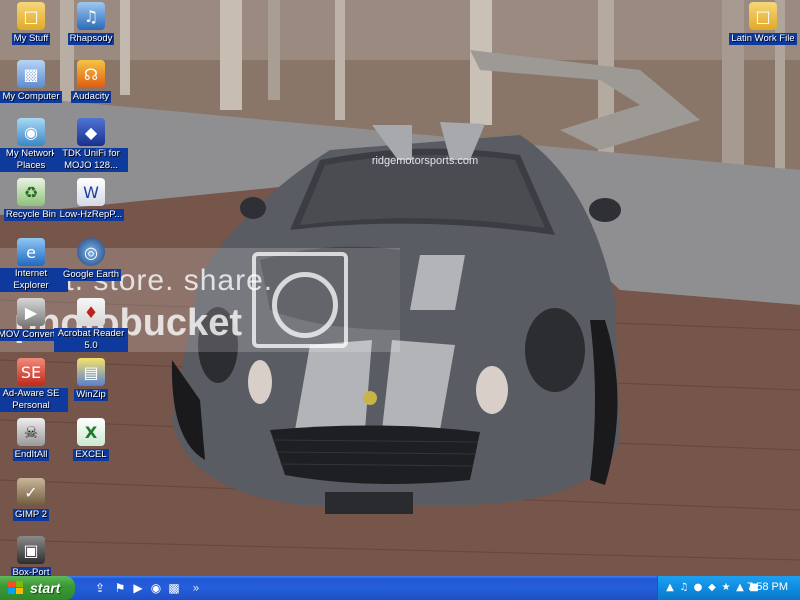  What do you see at coordinates (91, 39) in the screenshot?
I see `desktop-icon-label: Rhapsody` at bounding box center [91, 39].